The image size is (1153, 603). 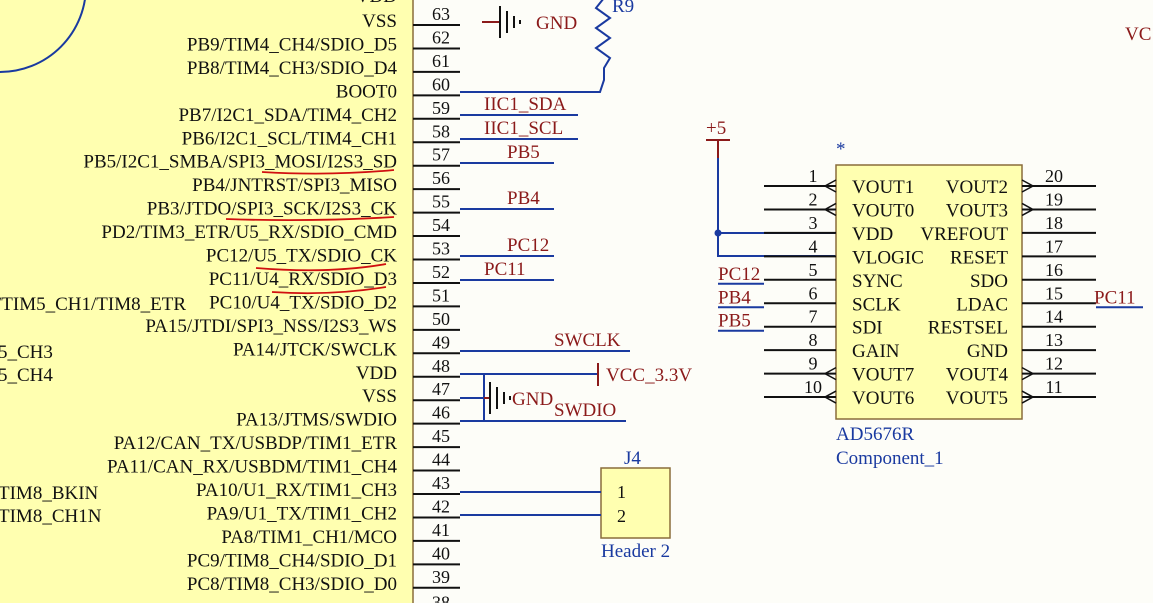 What do you see at coordinates (523, 152) in the screenshot?
I see `net-pb5-mcu: PB5` at bounding box center [523, 152].